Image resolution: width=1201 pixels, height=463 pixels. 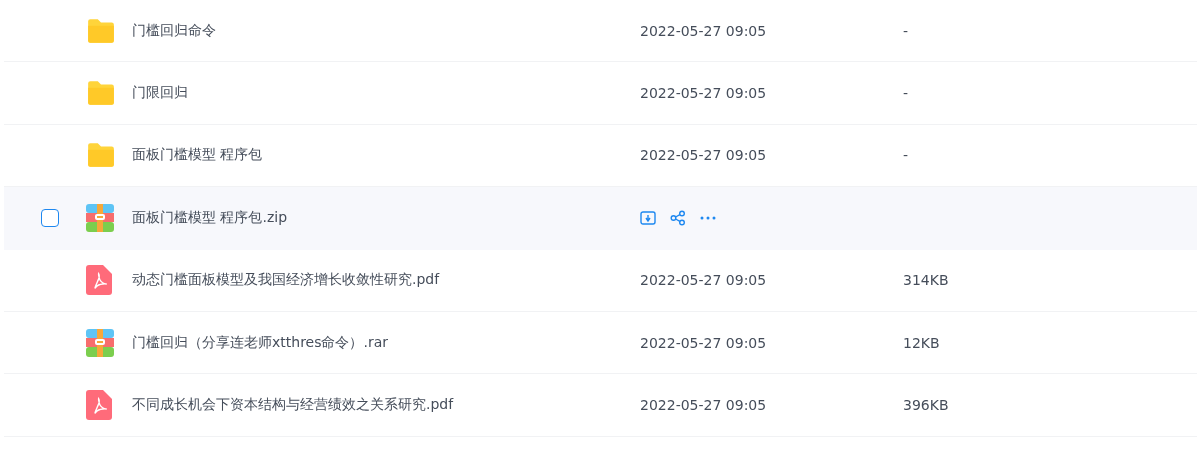 I want to click on file-row: 门槛回归（分享连老师xtthres命令）.rar 2022-05-27 09:05 12KB, so click(x=600, y=343).